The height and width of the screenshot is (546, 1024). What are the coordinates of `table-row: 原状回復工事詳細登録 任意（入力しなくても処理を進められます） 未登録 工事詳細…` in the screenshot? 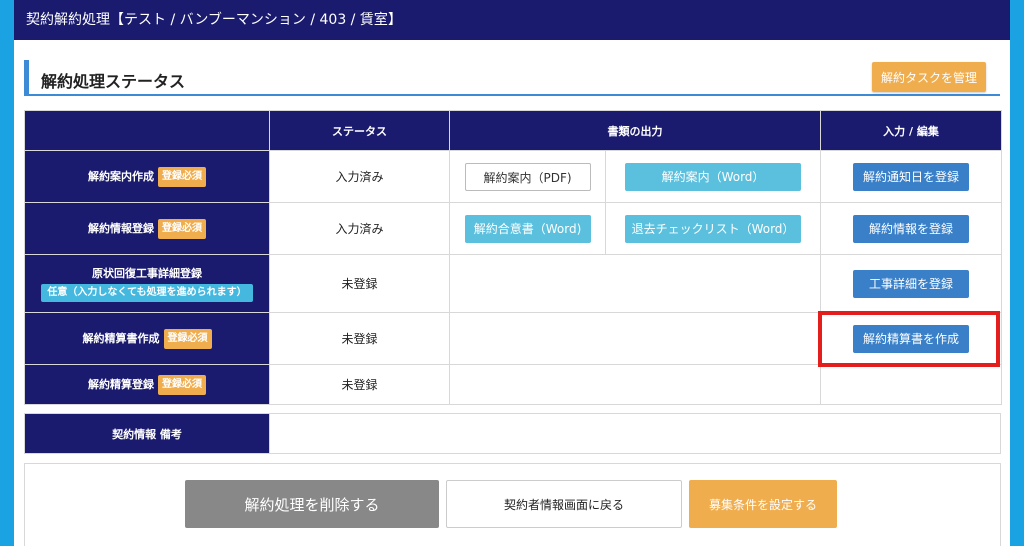 It's located at (513, 283).